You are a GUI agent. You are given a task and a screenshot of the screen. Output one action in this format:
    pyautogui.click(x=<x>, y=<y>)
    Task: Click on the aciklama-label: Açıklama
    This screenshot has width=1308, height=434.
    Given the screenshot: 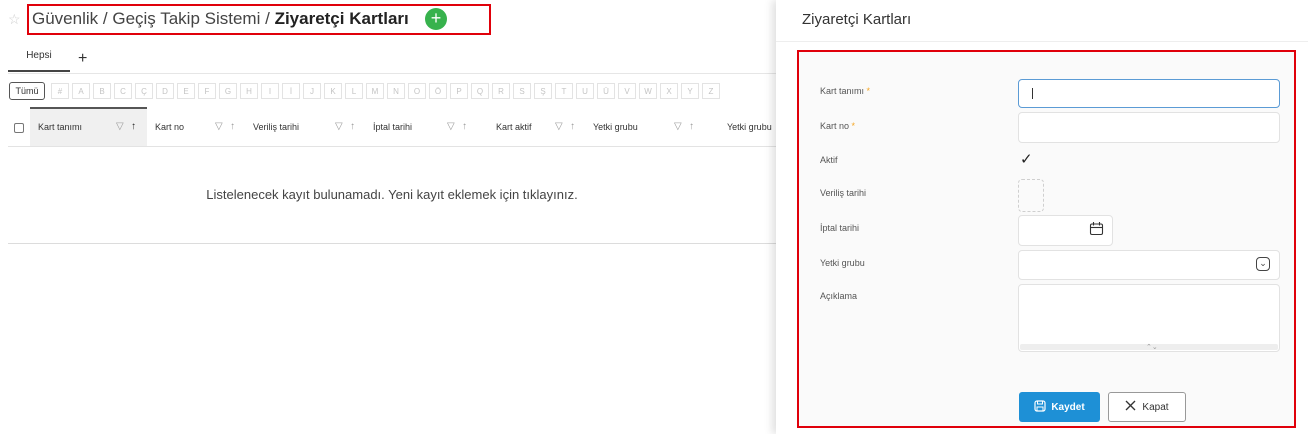 What is the action you would take?
    pyautogui.click(x=839, y=296)
    